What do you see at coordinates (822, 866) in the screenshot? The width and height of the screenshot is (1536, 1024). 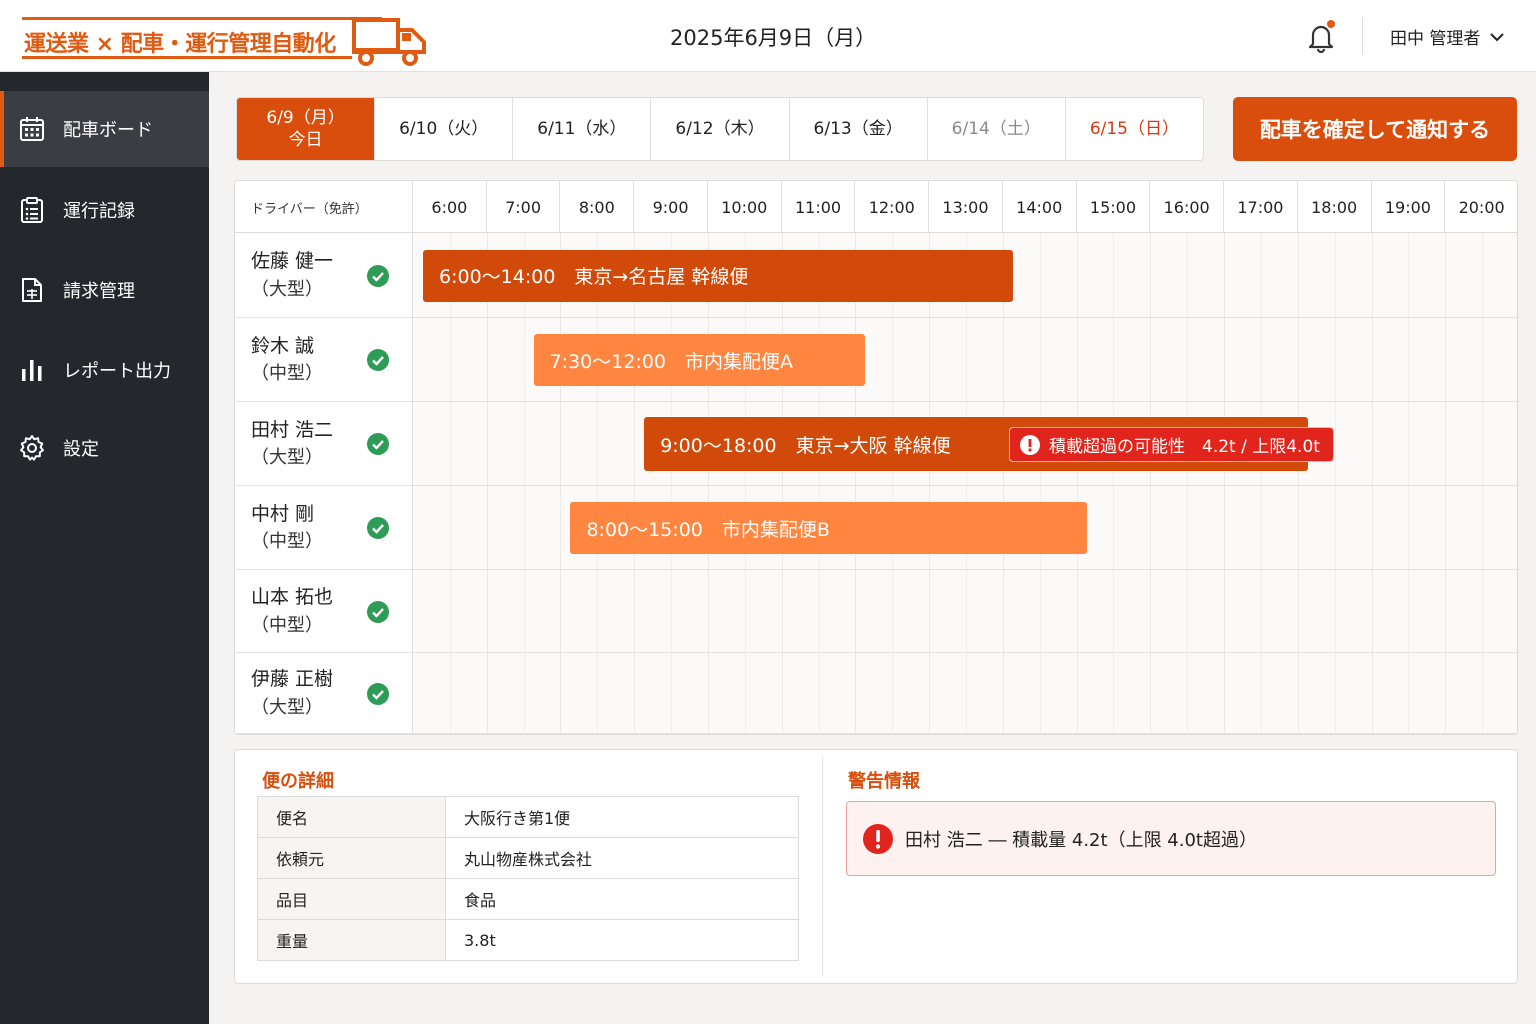 I see `panel-divider` at bounding box center [822, 866].